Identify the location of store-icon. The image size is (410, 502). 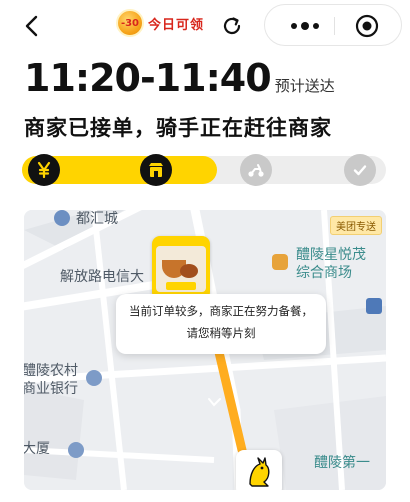
(156, 170).